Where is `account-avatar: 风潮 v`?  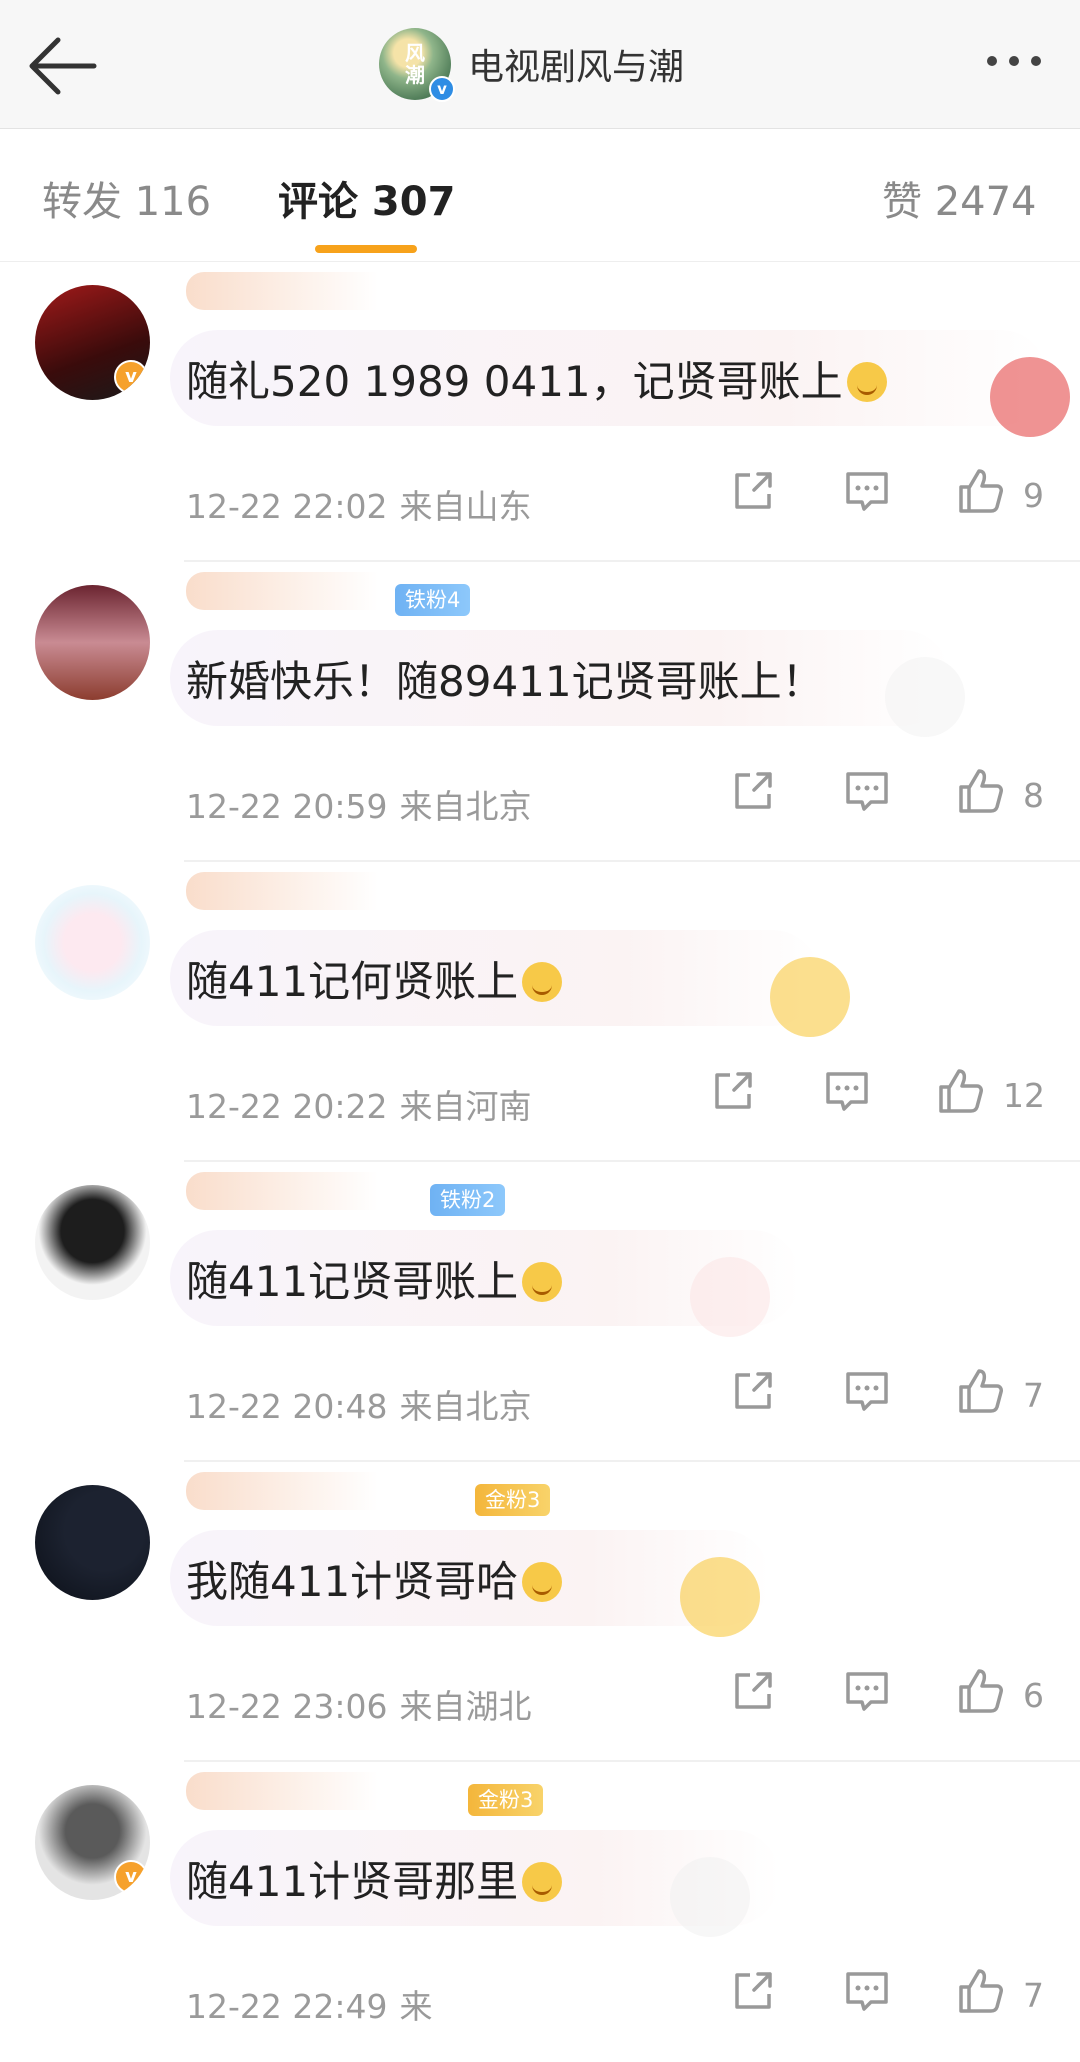
account-avatar: 风潮 v is located at coordinates (417, 65).